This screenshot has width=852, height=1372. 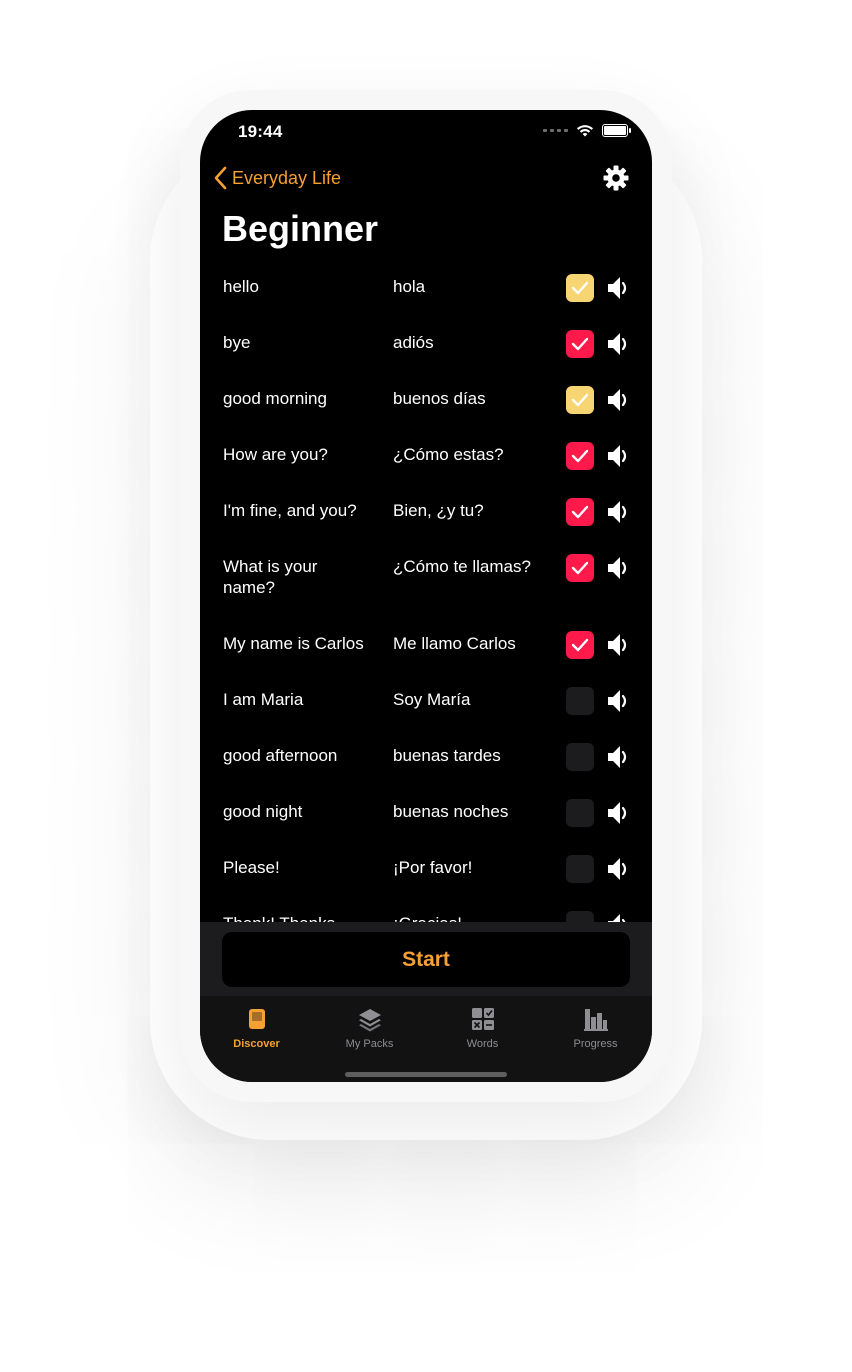 What do you see at coordinates (256, 1019) in the screenshot?
I see `book-icon` at bounding box center [256, 1019].